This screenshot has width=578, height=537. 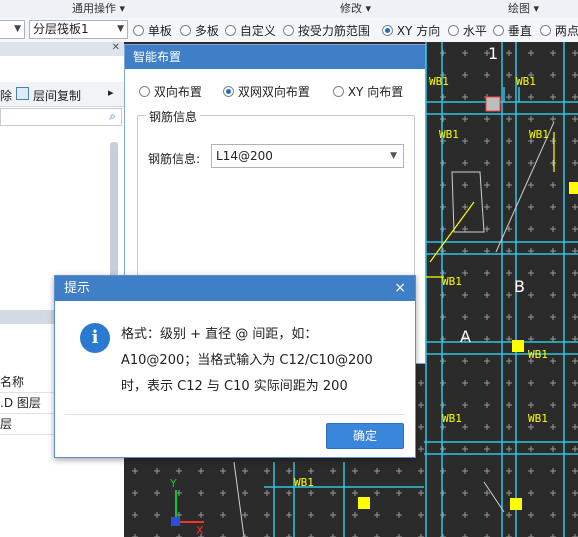 What do you see at coordinates (77, 288) in the screenshot?
I see `tip-title: 提示` at bounding box center [77, 288].